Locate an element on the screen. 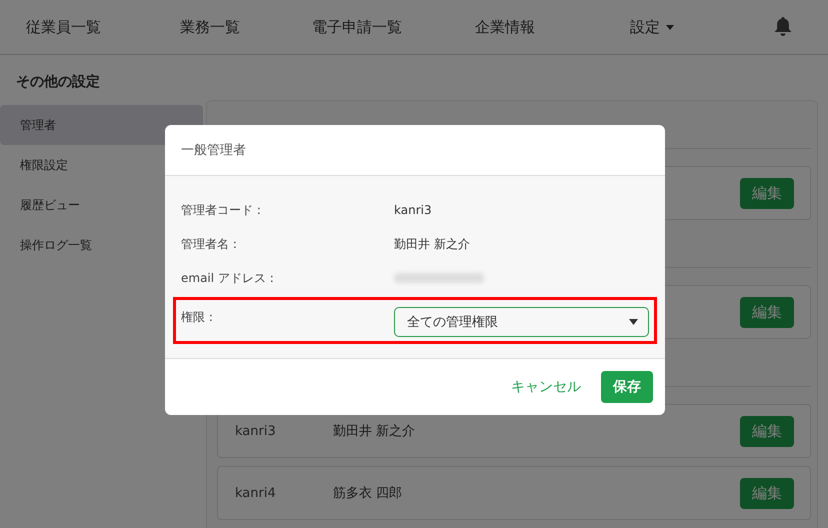  permission-select: 全ての管理権限 is located at coordinates (521, 322).